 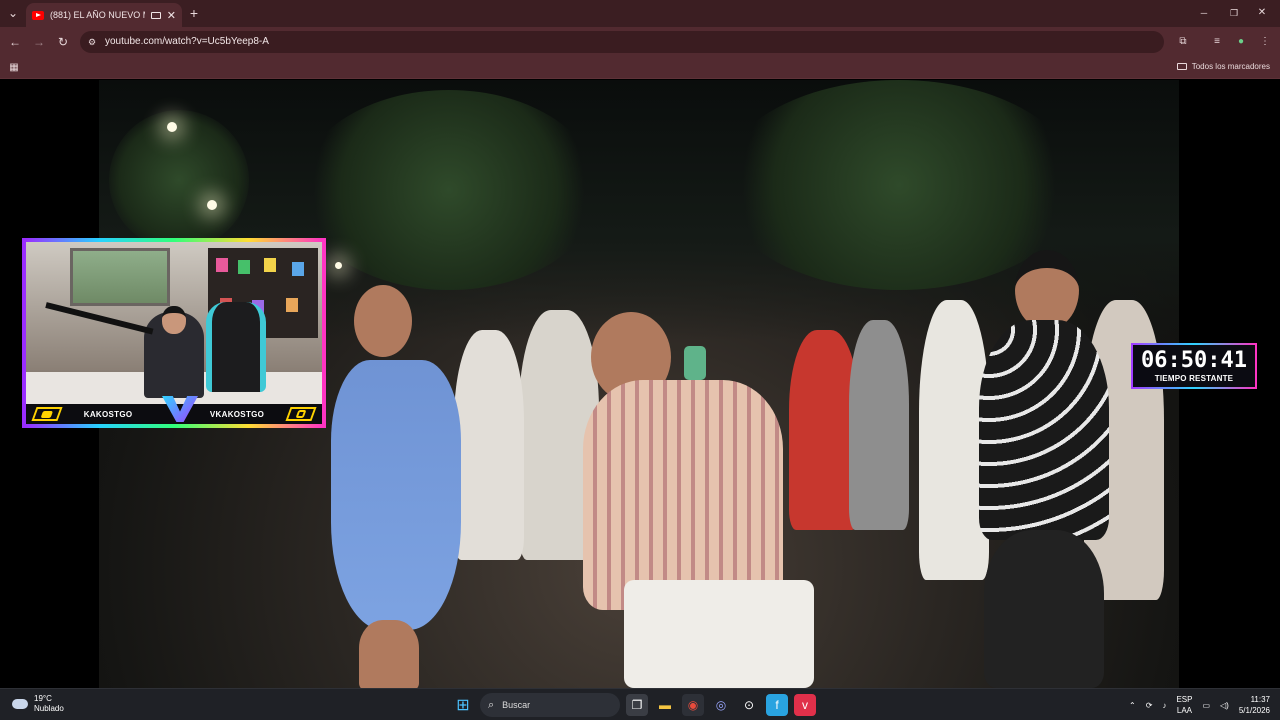 I want to click on all-bookmarks-label: Todos los marcadores, so click(x=1230, y=66).